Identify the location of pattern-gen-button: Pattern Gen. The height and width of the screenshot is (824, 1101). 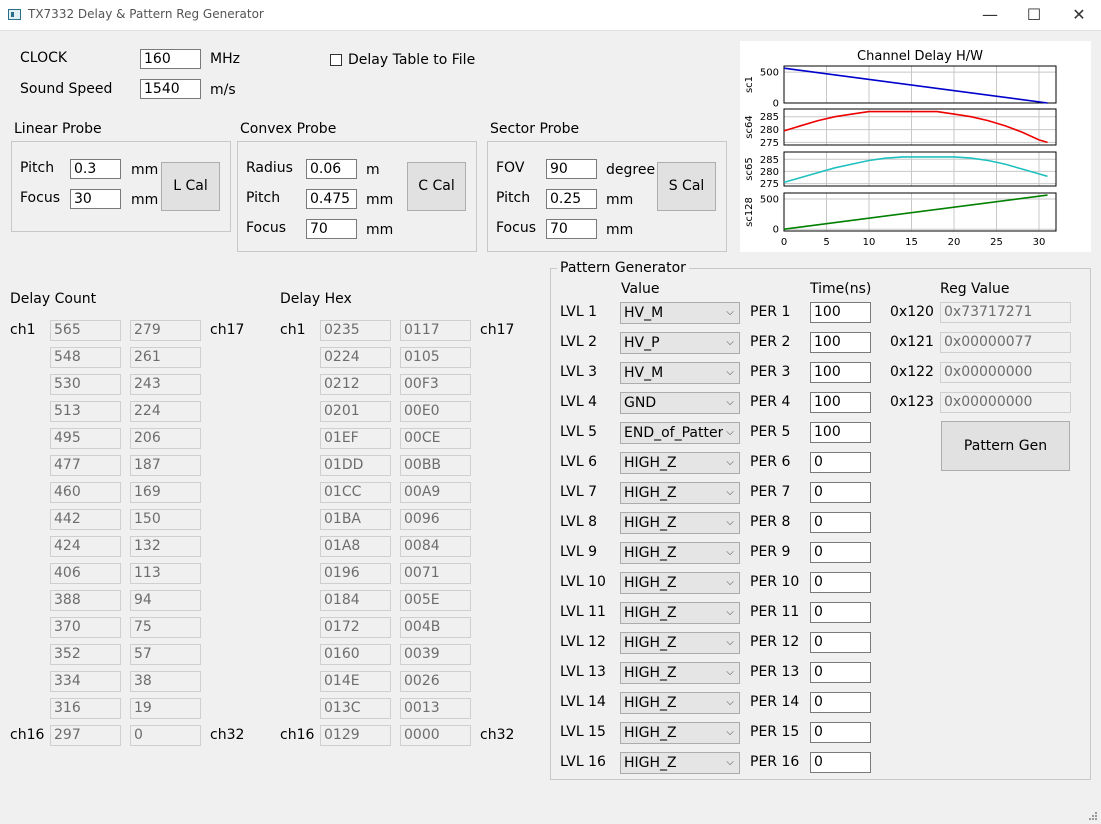
(1005, 446).